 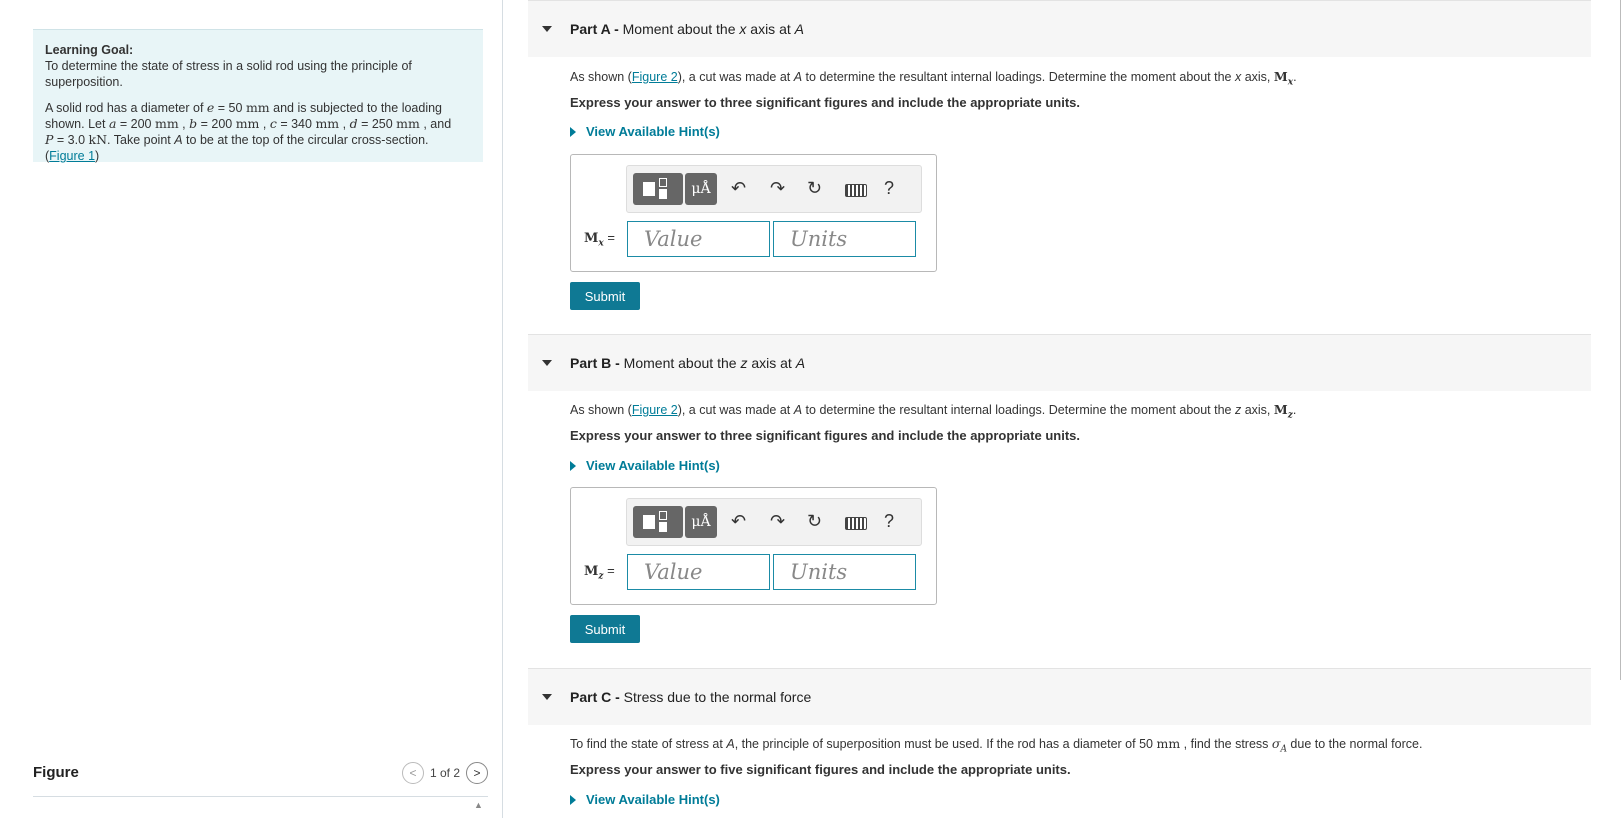 I want to click on figure-page-count: 1 of 2, so click(x=444, y=773).